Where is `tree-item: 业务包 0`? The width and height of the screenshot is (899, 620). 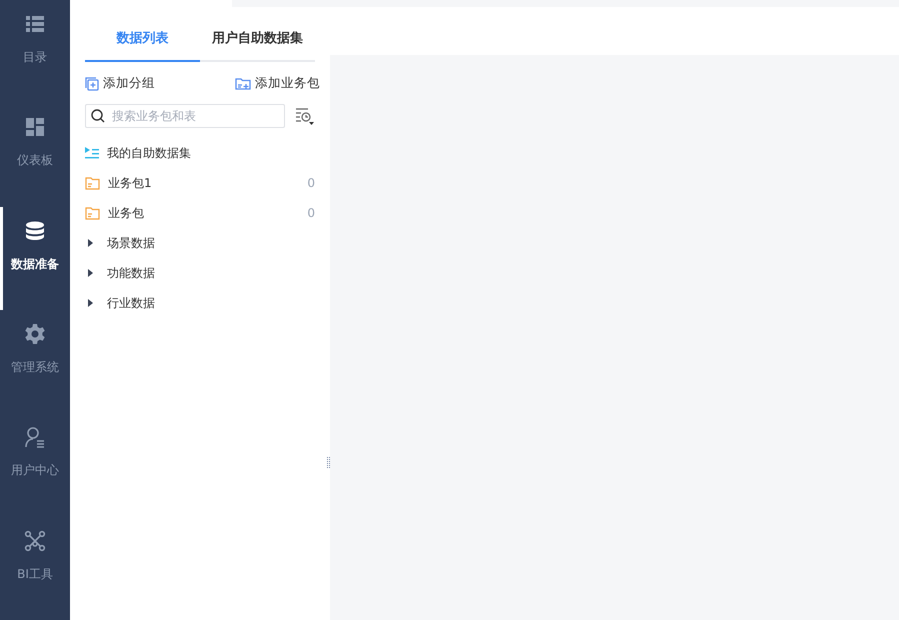 tree-item: 业务包 0 is located at coordinates (200, 213).